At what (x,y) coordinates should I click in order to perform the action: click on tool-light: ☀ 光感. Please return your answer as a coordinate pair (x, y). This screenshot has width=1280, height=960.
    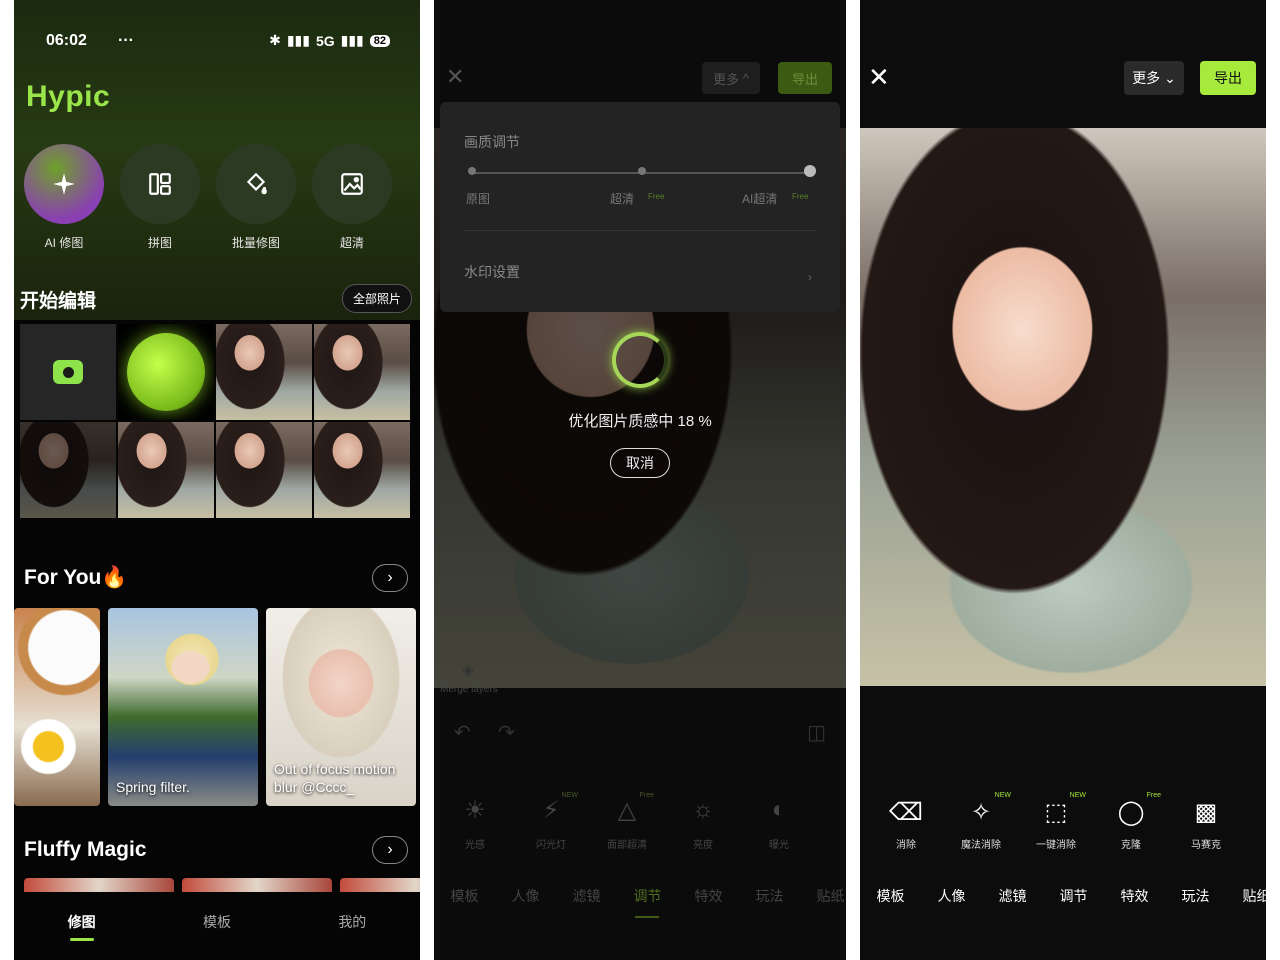
    Looking at the image, I should click on (475, 823).